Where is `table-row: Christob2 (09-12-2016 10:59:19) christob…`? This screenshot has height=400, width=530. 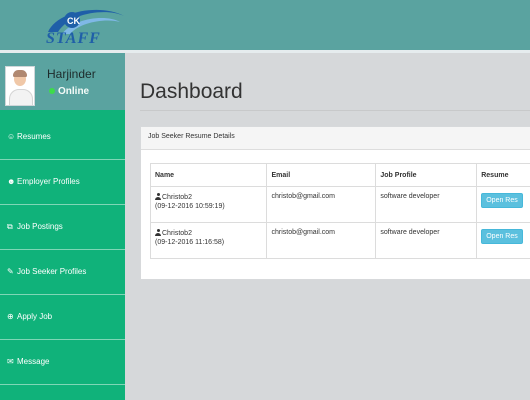 table-row: Christob2 (09-12-2016 10:59:19) christob… is located at coordinates (339, 204).